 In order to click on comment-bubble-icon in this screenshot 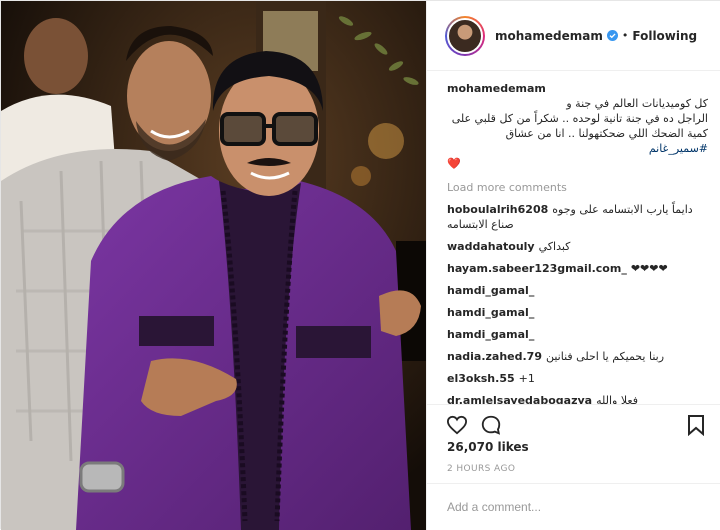, I will do `click(491, 425)`.